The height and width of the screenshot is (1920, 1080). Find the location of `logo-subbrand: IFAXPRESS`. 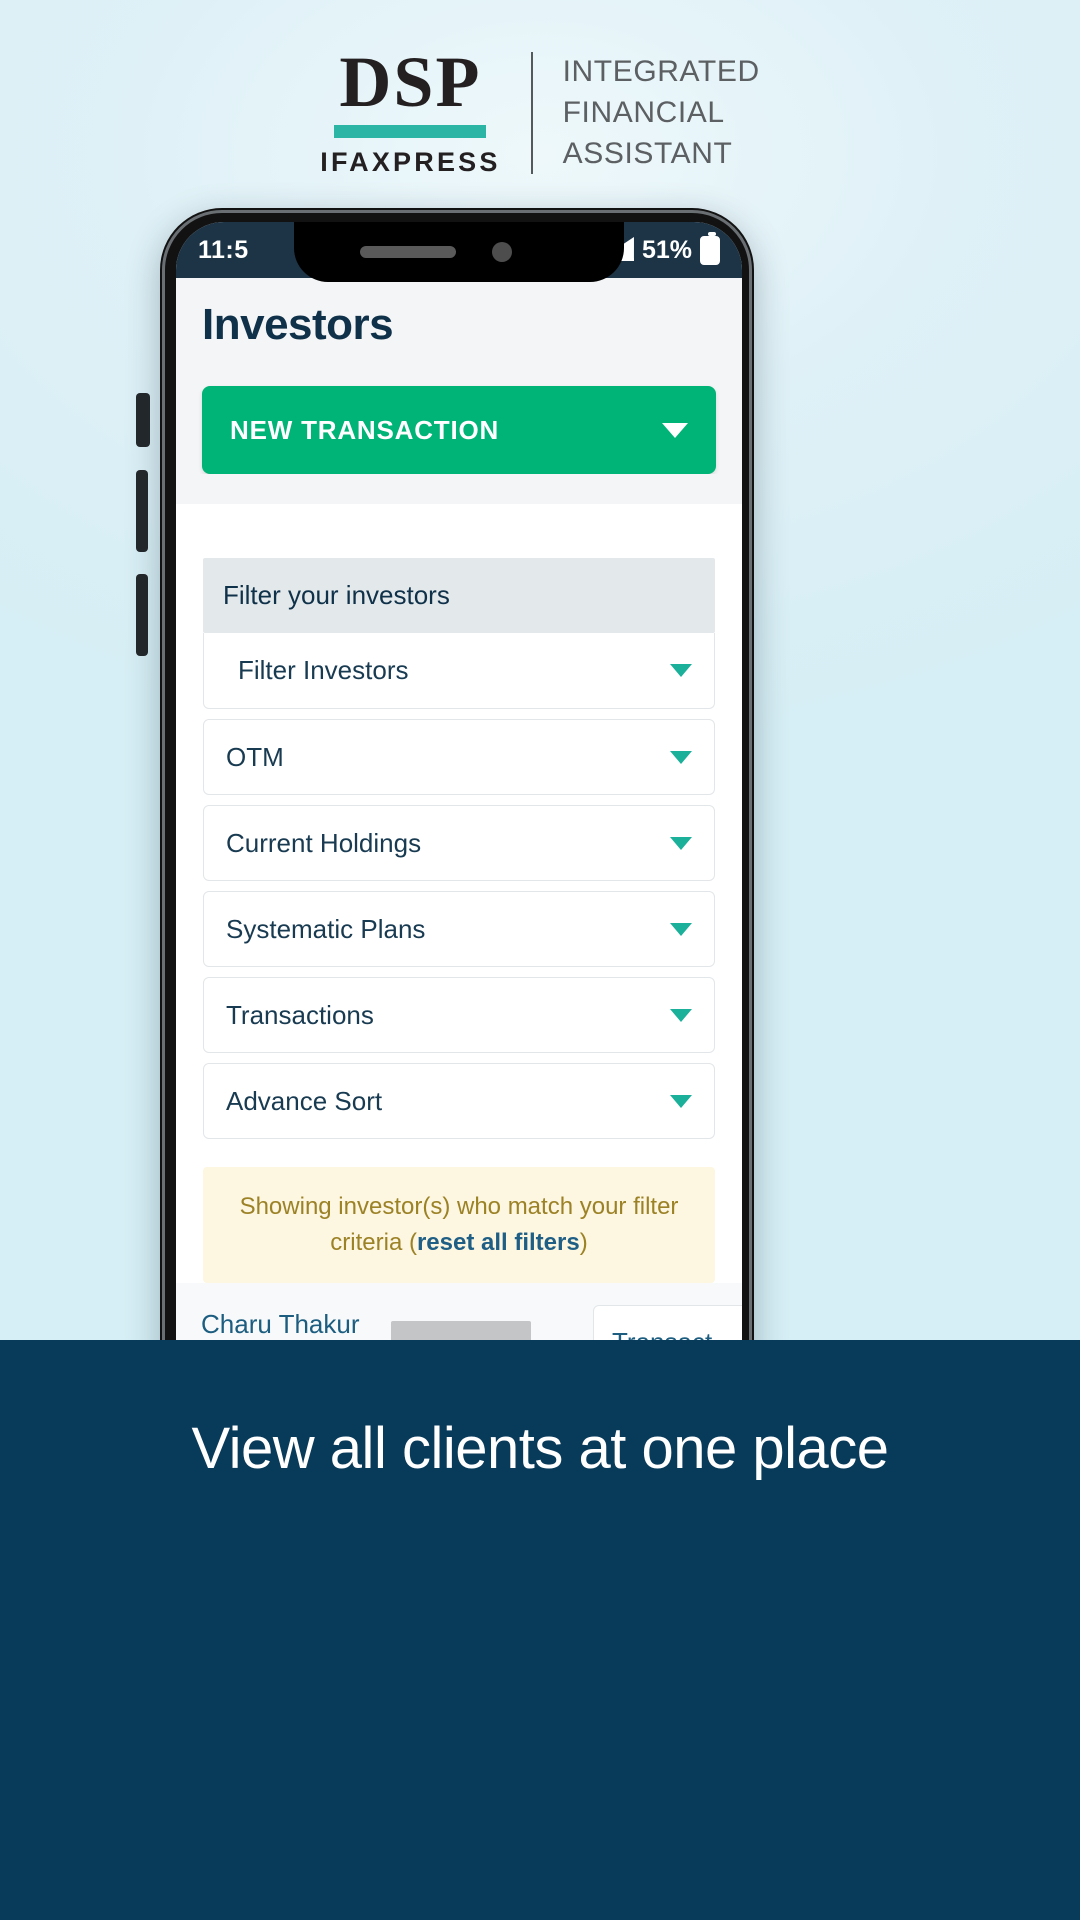

logo-subbrand: IFAXPRESS is located at coordinates (410, 162).